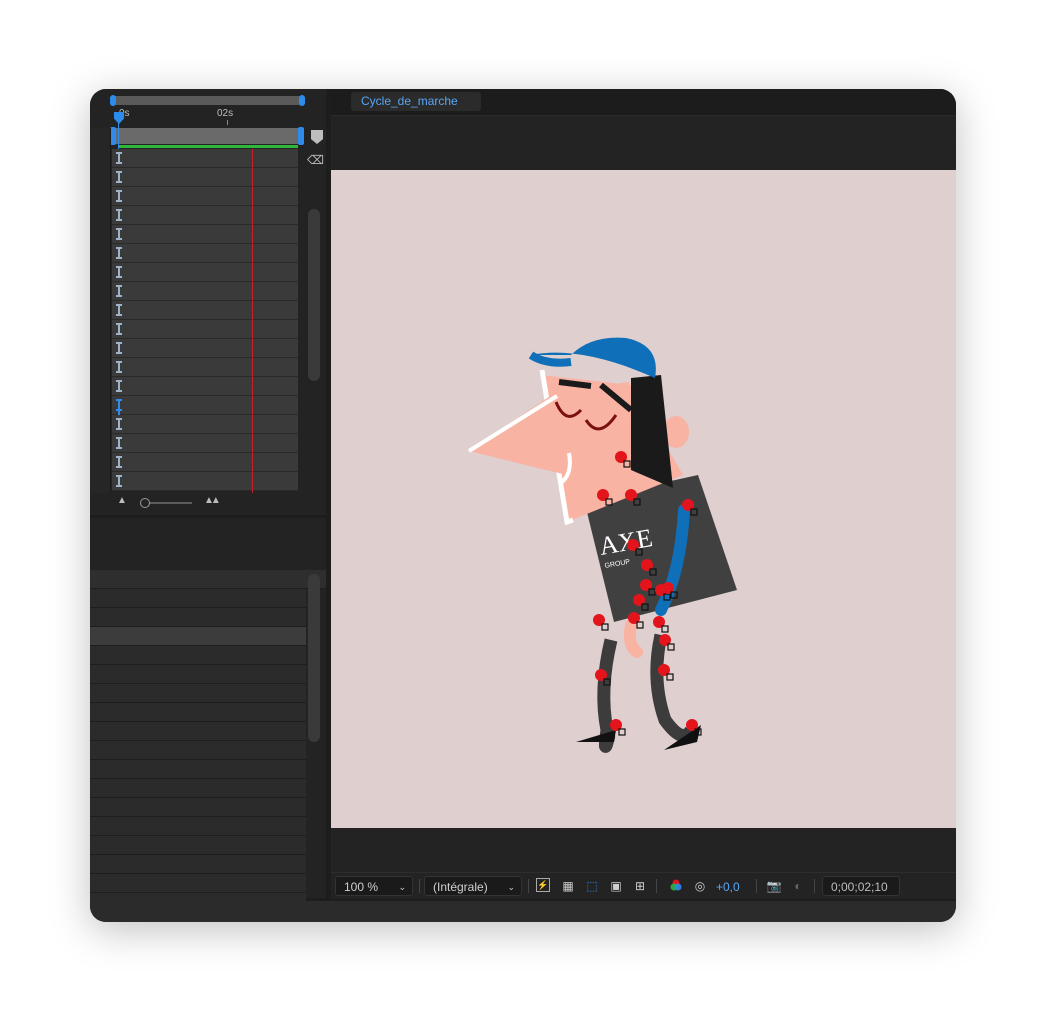 This screenshot has width=1043, height=1013. What do you see at coordinates (523, 911) in the screenshot?
I see `status-bar` at bounding box center [523, 911].